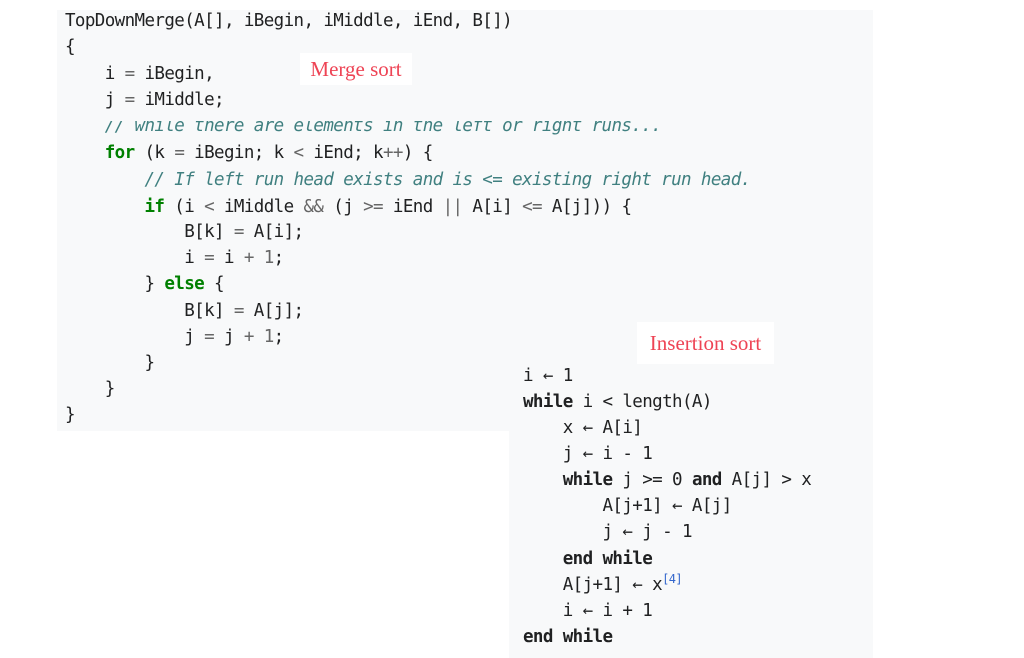 The image size is (1024, 658). I want to click on code-token: ++, so click(392, 153).